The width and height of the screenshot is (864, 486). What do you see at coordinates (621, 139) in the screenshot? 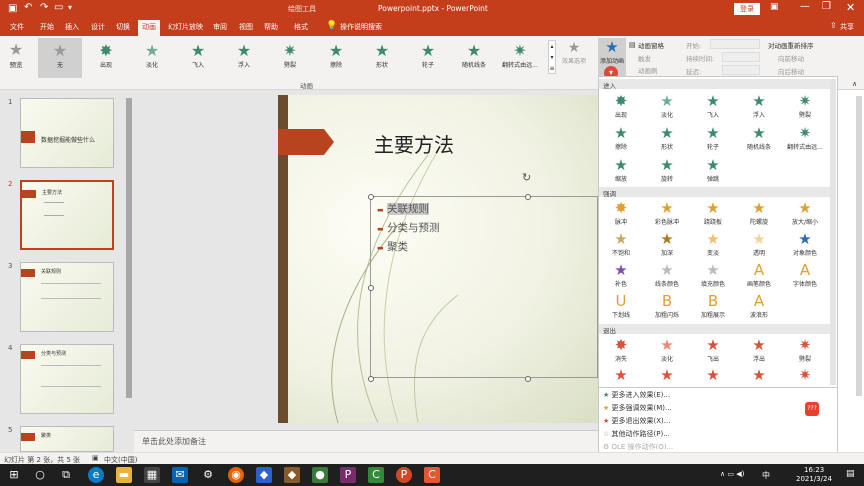
I see `effect-enter-wipe: ★ 擦除` at bounding box center [621, 139].